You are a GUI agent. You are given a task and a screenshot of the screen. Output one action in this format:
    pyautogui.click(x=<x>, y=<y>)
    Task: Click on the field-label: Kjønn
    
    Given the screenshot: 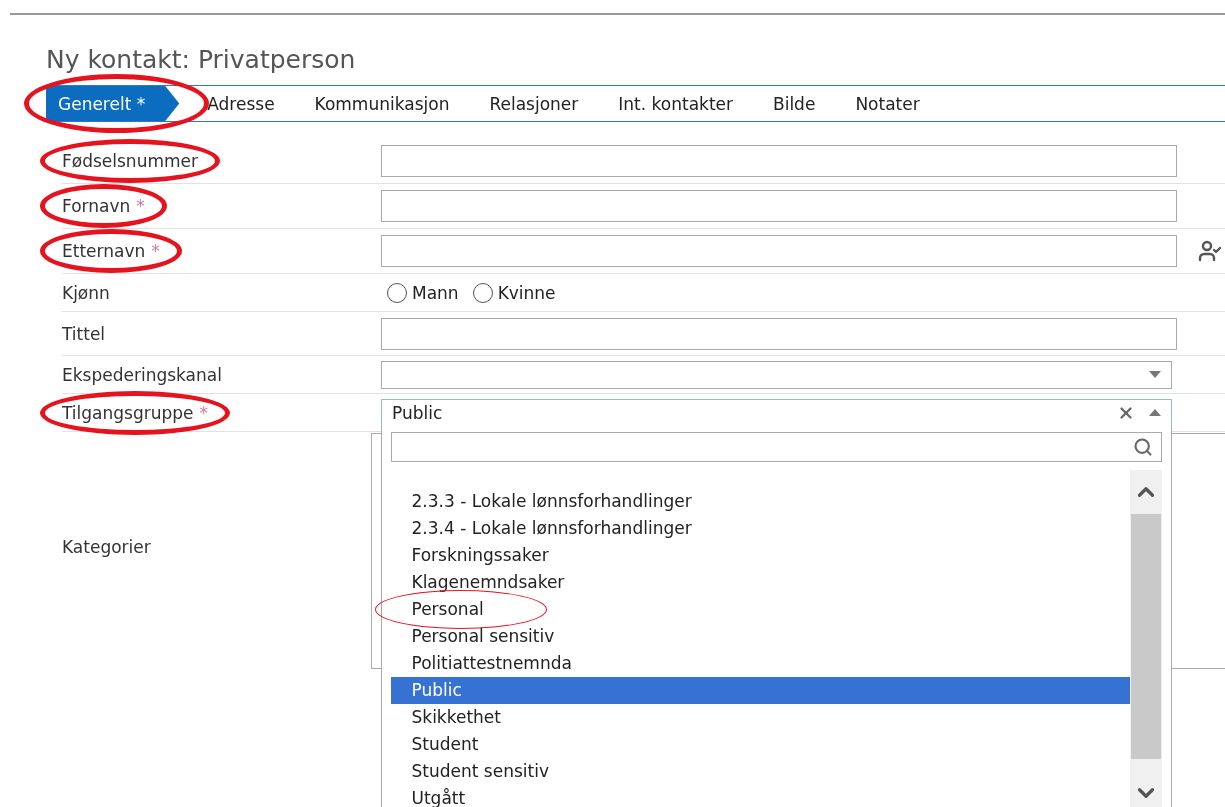 What is the action you would take?
    pyautogui.click(x=86, y=292)
    